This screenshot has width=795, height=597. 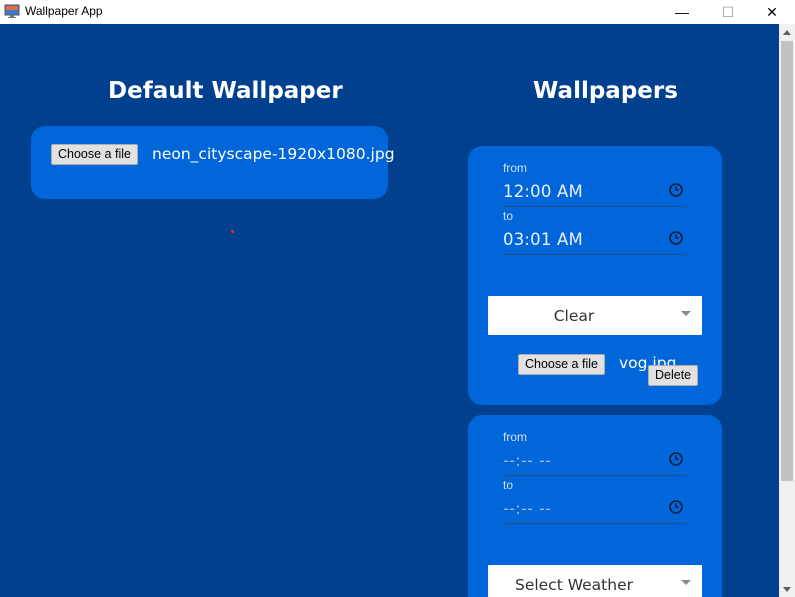 I want to click on to-time-input: --:-- --, so click(x=594, y=508).